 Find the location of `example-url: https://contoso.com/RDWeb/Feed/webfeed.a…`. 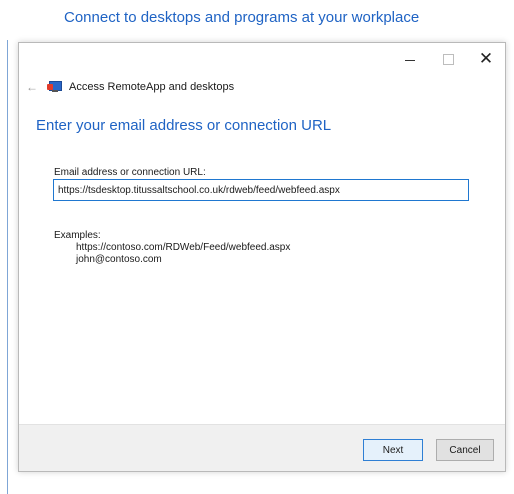

example-url: https://contoso.com/RDWeb/Feed/webfeed.a… is located at coordinates (183, 247).